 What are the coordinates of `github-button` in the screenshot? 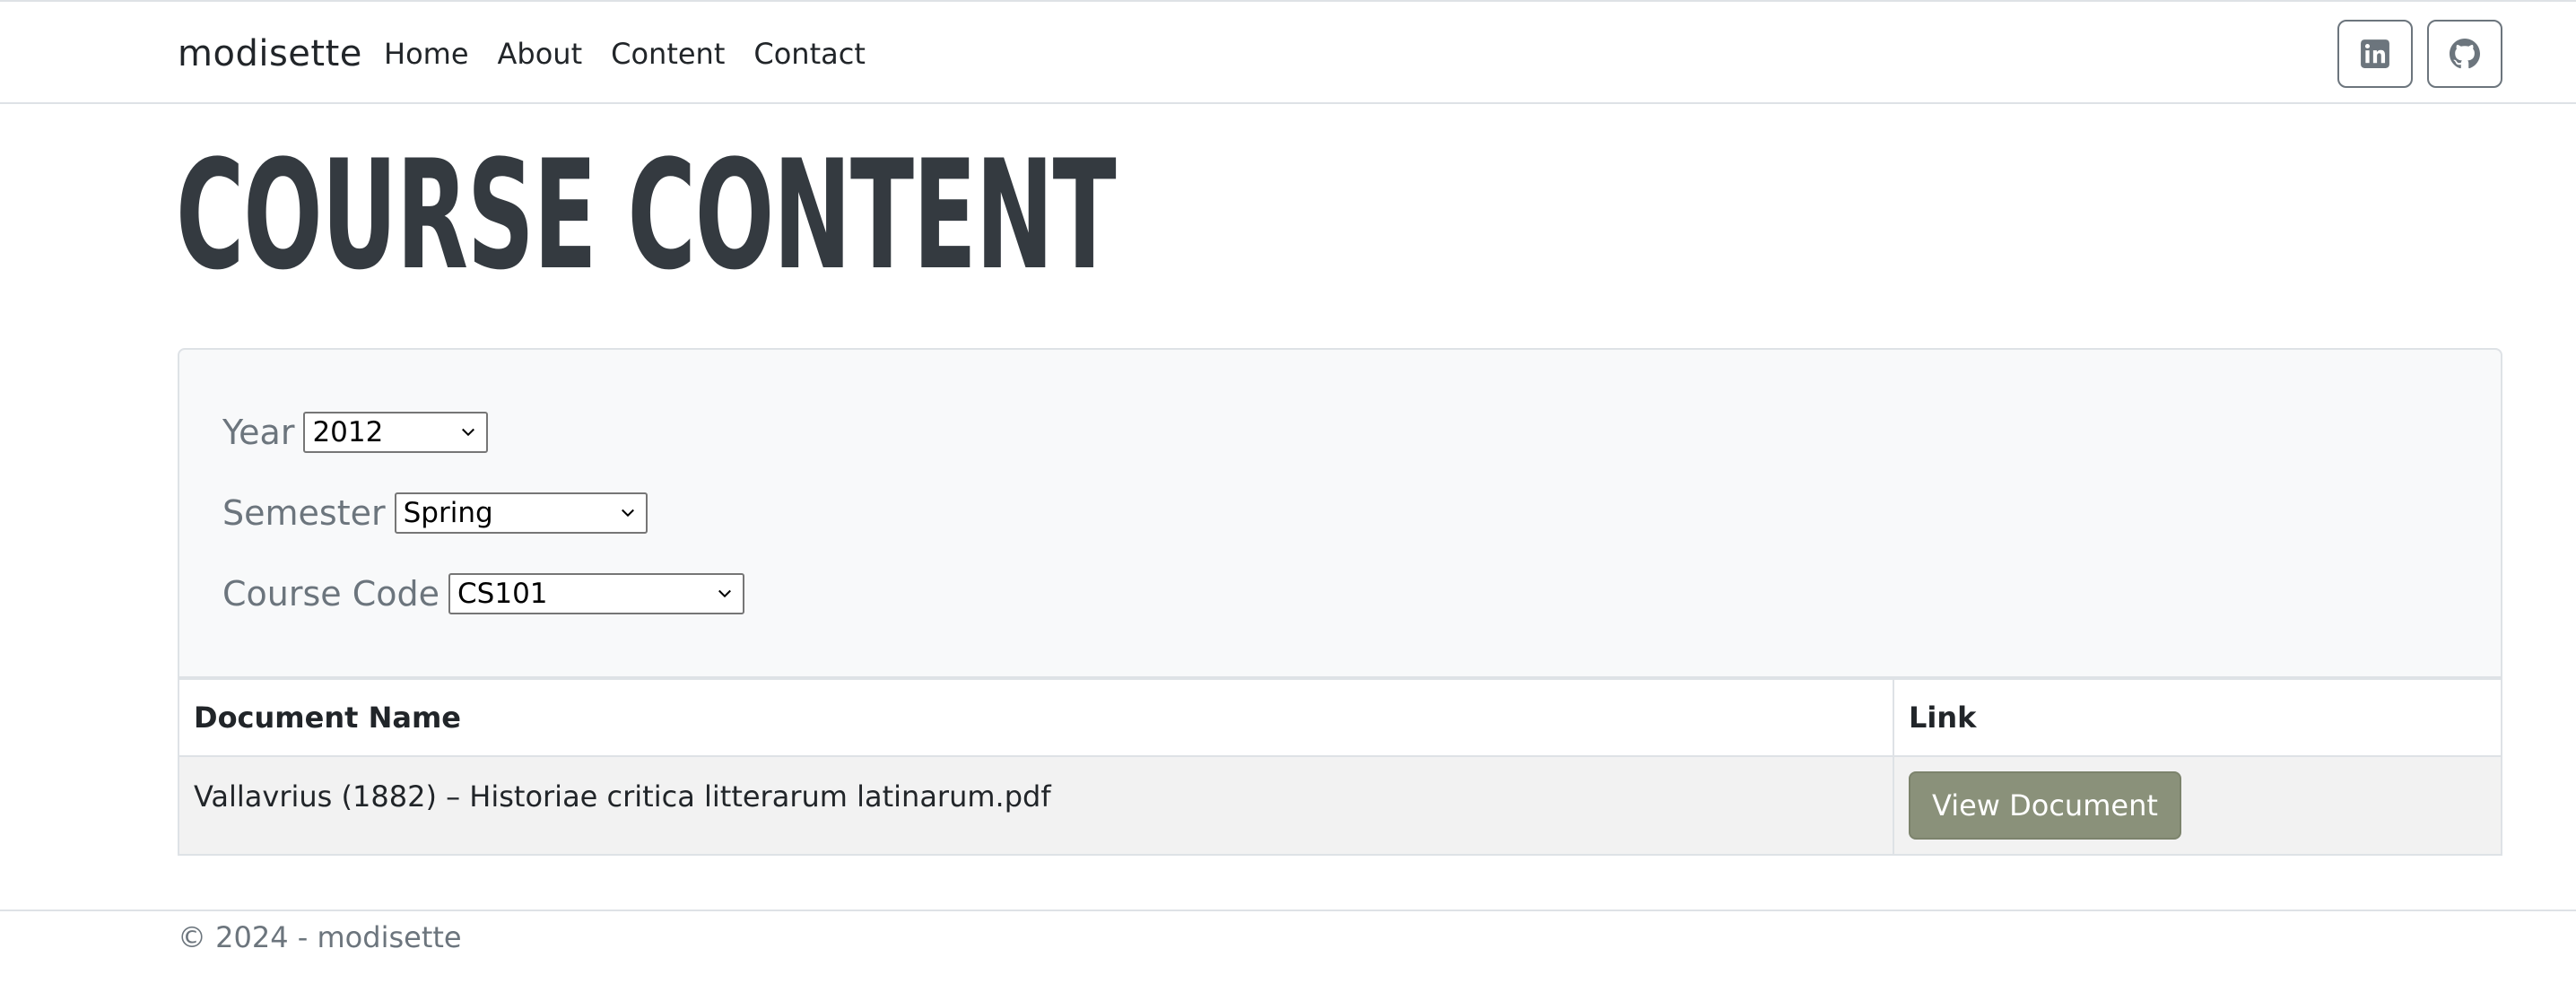 It's located at (2464, 54).